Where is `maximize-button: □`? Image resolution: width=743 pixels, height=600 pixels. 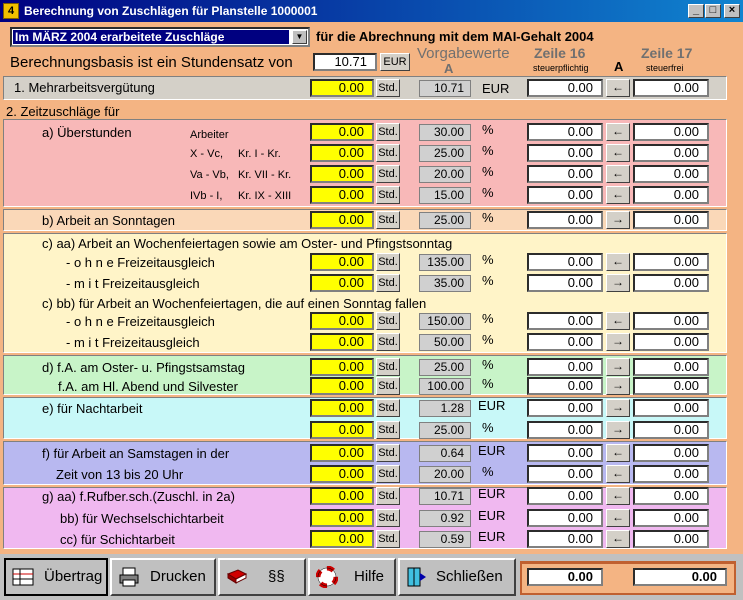 maximize-button: □ is located at coordinates (713, 11).